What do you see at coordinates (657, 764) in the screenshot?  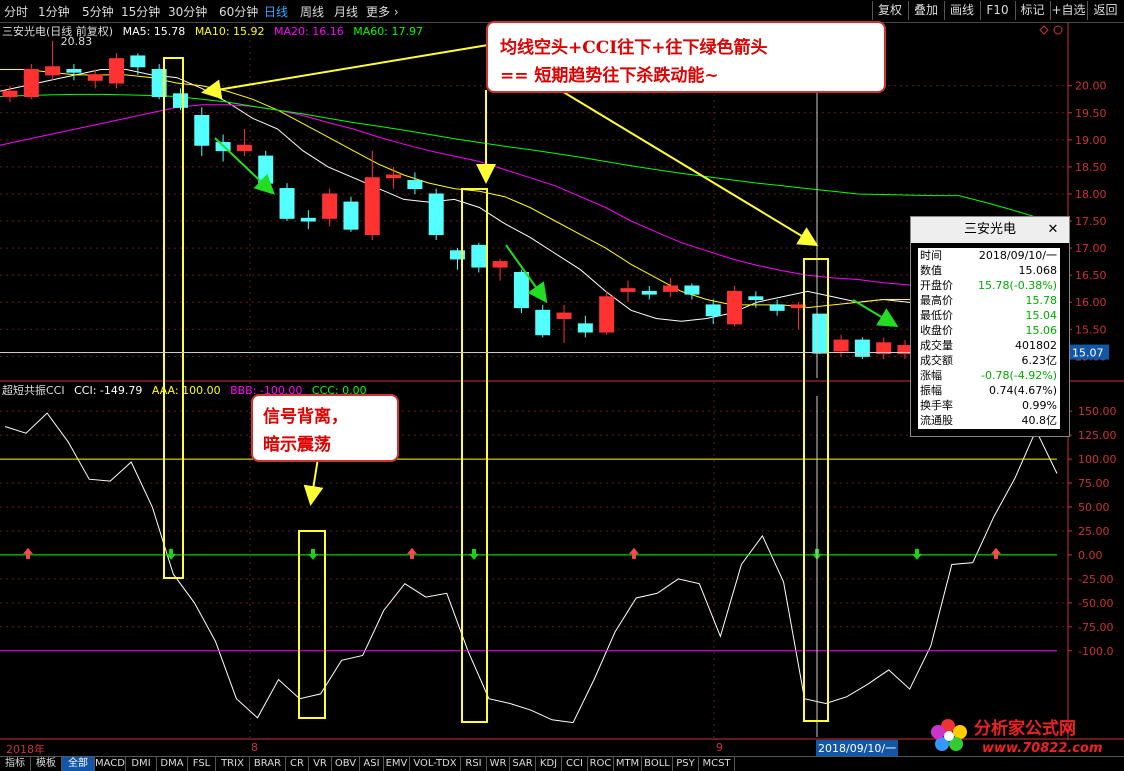 I see `indicator-tab: BOLL` at bounding box center [657, 764].